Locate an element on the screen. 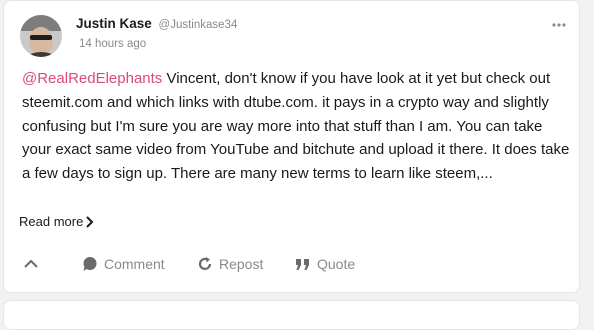 Image resolution: width=594 pixels, height=330 pixels. comment-label: Comment is located at coordinates (134, 264).